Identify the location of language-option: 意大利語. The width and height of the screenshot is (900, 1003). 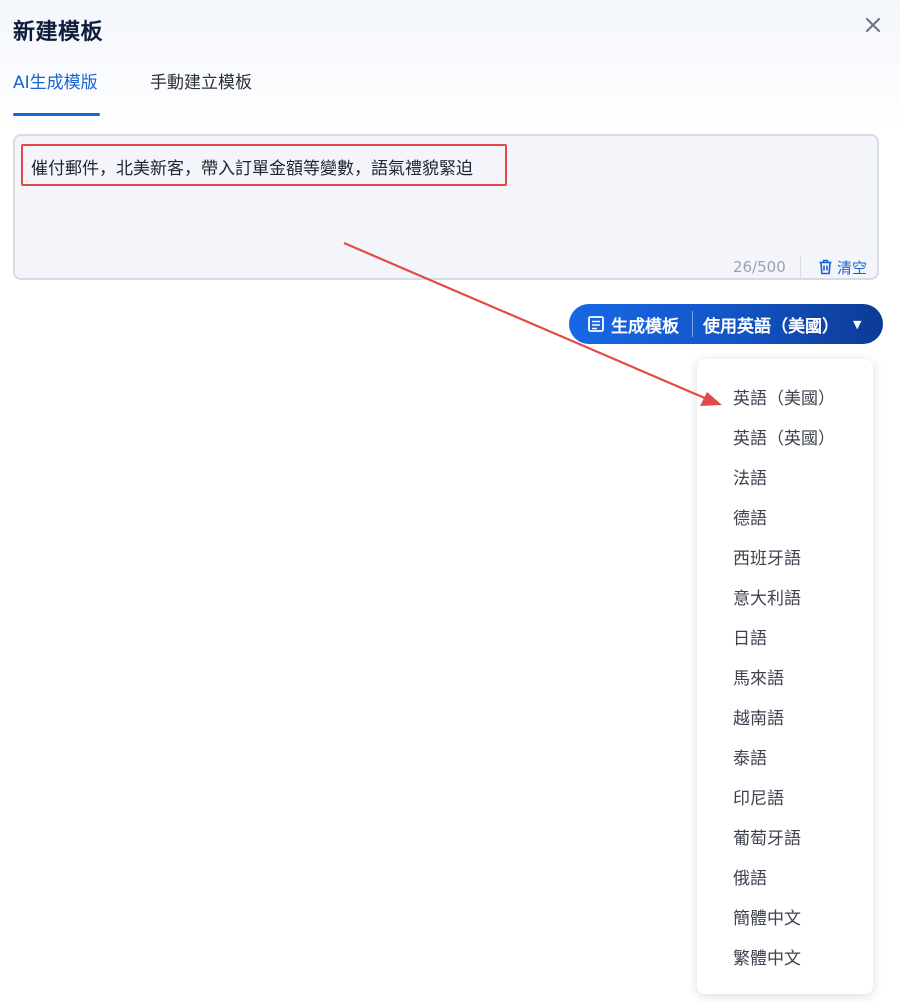
(767, 596).